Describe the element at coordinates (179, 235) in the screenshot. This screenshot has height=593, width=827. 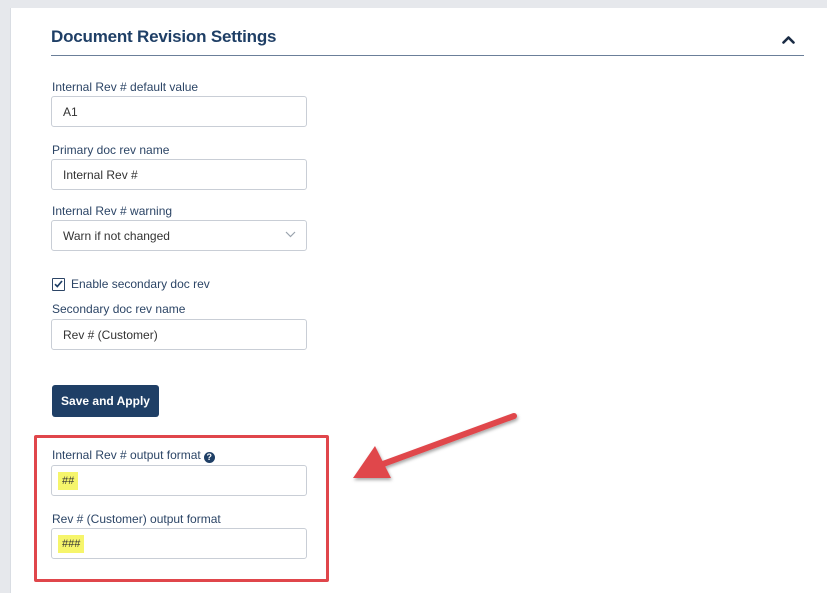
I see `internal-rev-warning-select: Warn if not changed` at that location.